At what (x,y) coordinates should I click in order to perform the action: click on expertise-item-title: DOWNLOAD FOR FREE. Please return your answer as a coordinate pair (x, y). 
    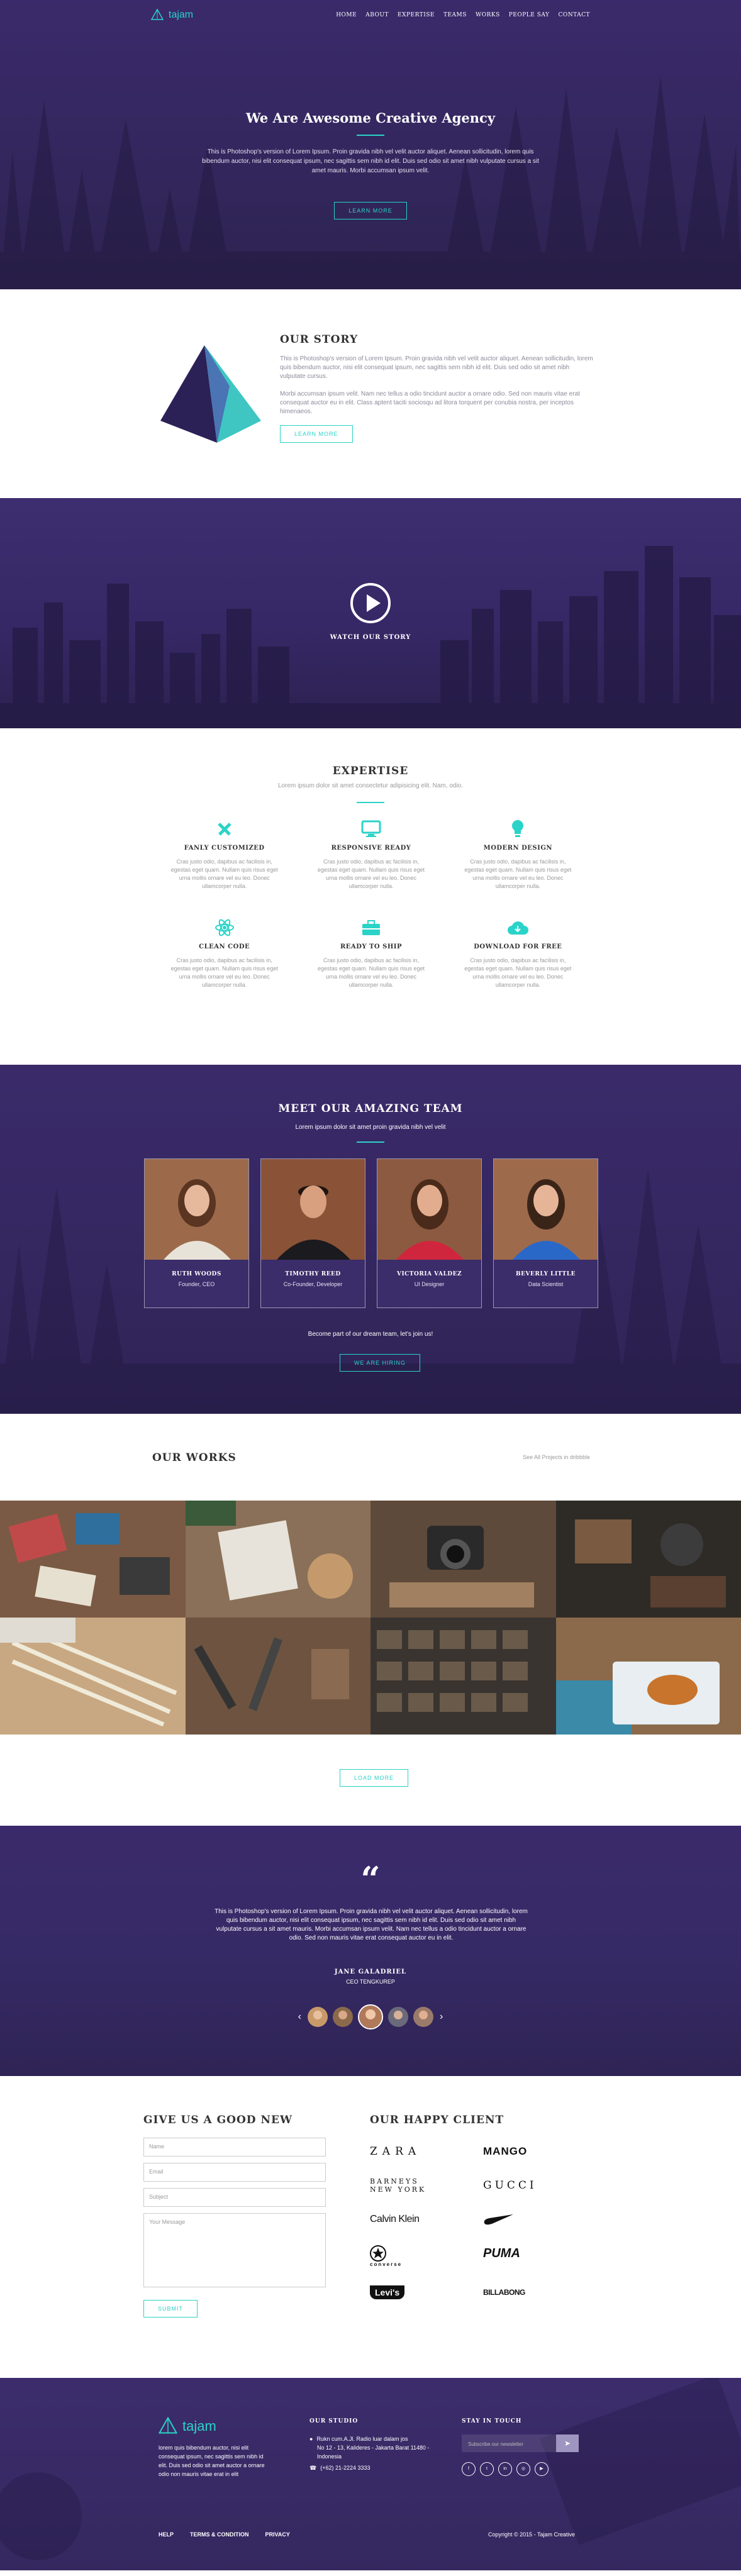
    Looking at the image, I should click on (518, 946).